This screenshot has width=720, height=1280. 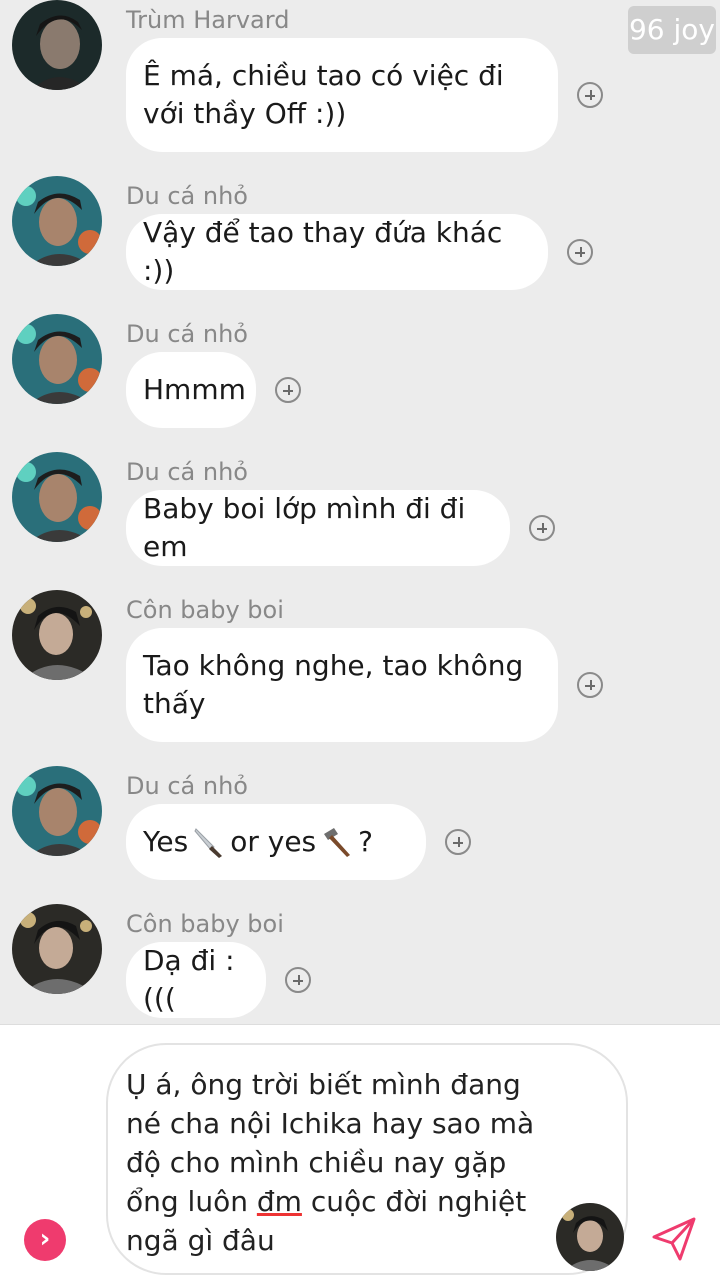 I want to click on message-bubble: Yes or yes ?, so click(x=276, y=842).